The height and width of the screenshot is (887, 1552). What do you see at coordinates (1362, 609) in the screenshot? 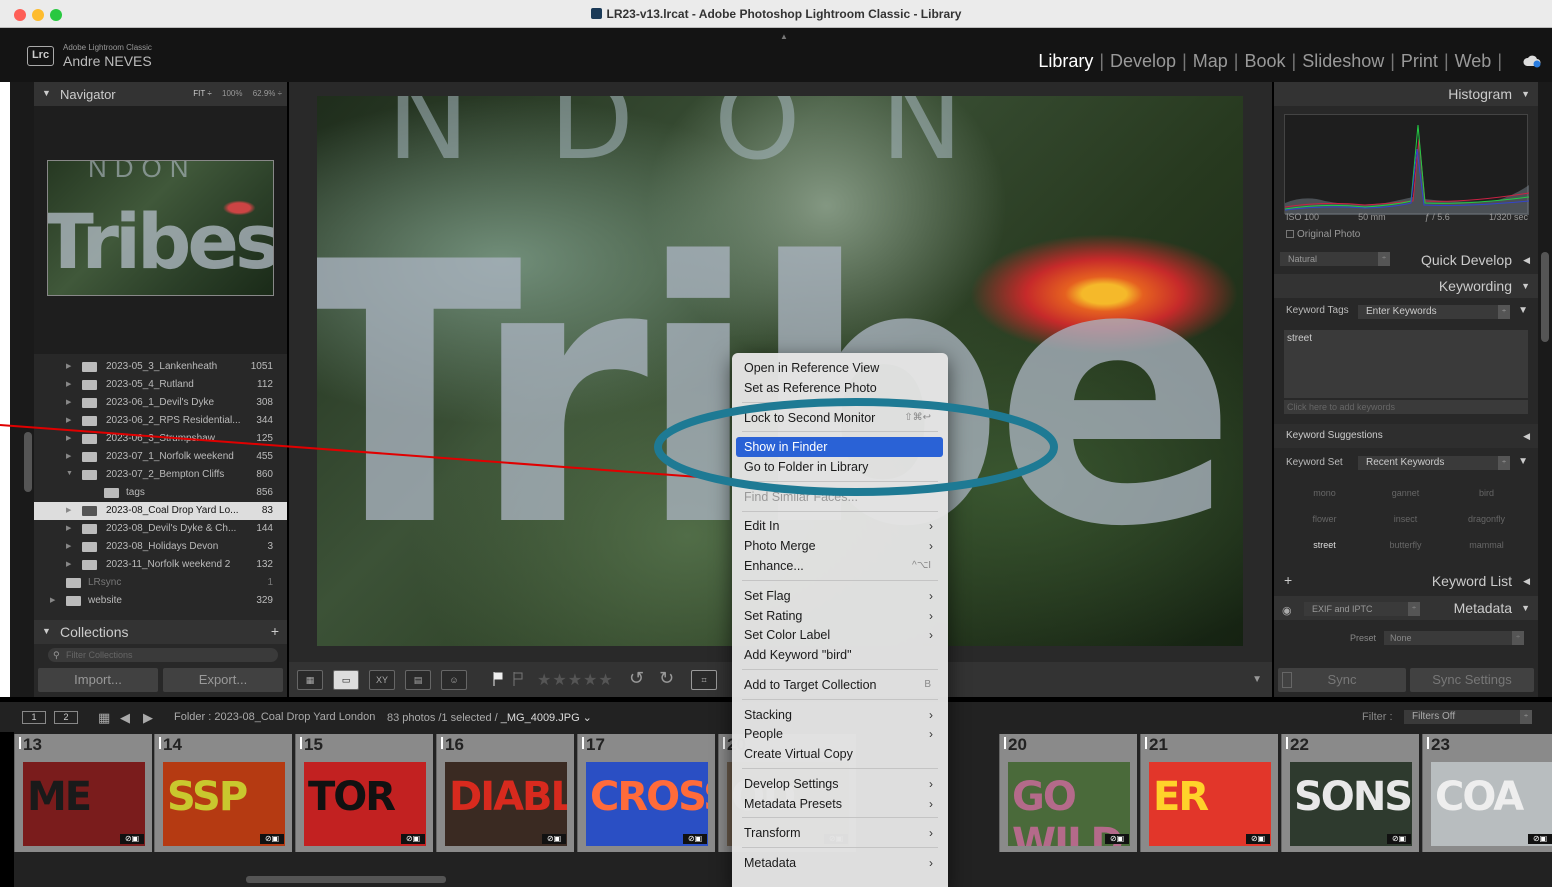
I see `metadata-view-select: EXIF and IPTC ÷` at bounding box center [1362, 609].